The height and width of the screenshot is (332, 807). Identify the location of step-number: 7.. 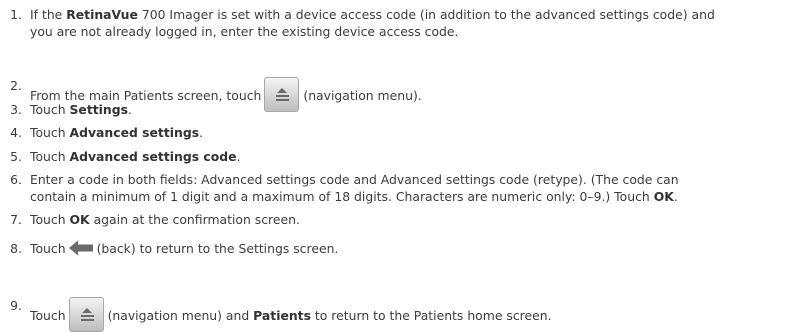
(16, 219).